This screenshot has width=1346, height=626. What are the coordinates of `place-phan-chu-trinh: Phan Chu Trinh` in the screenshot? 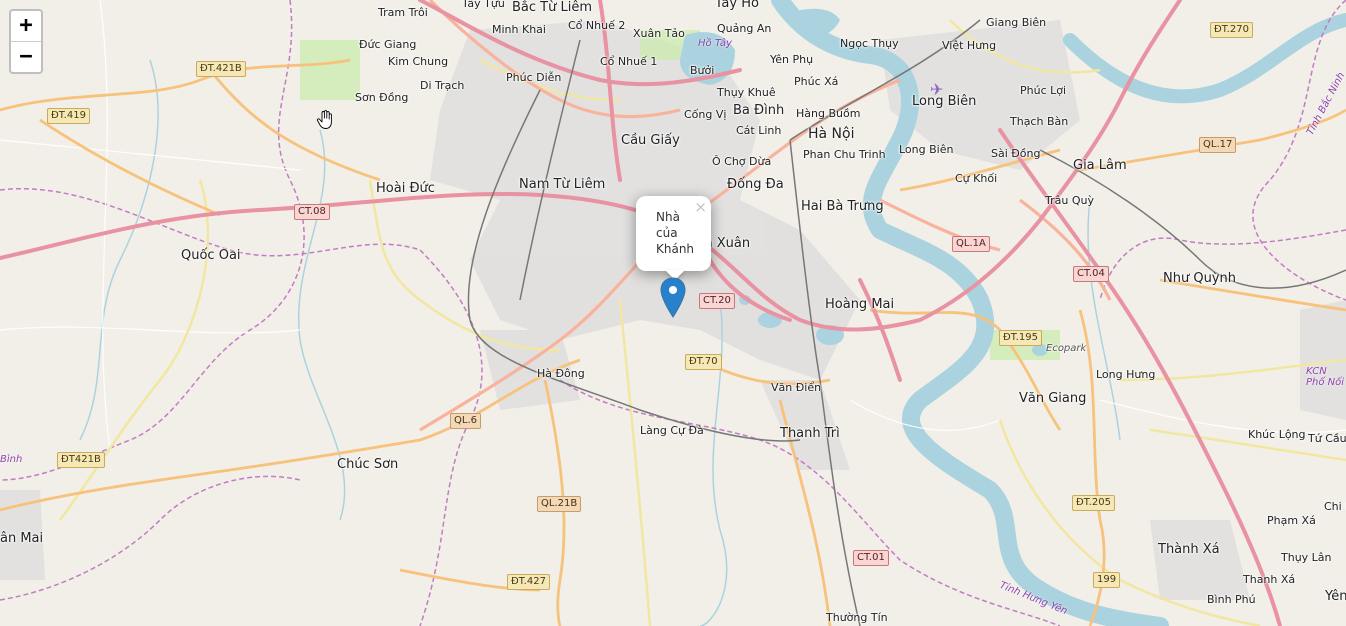 It's located at (844, 154).